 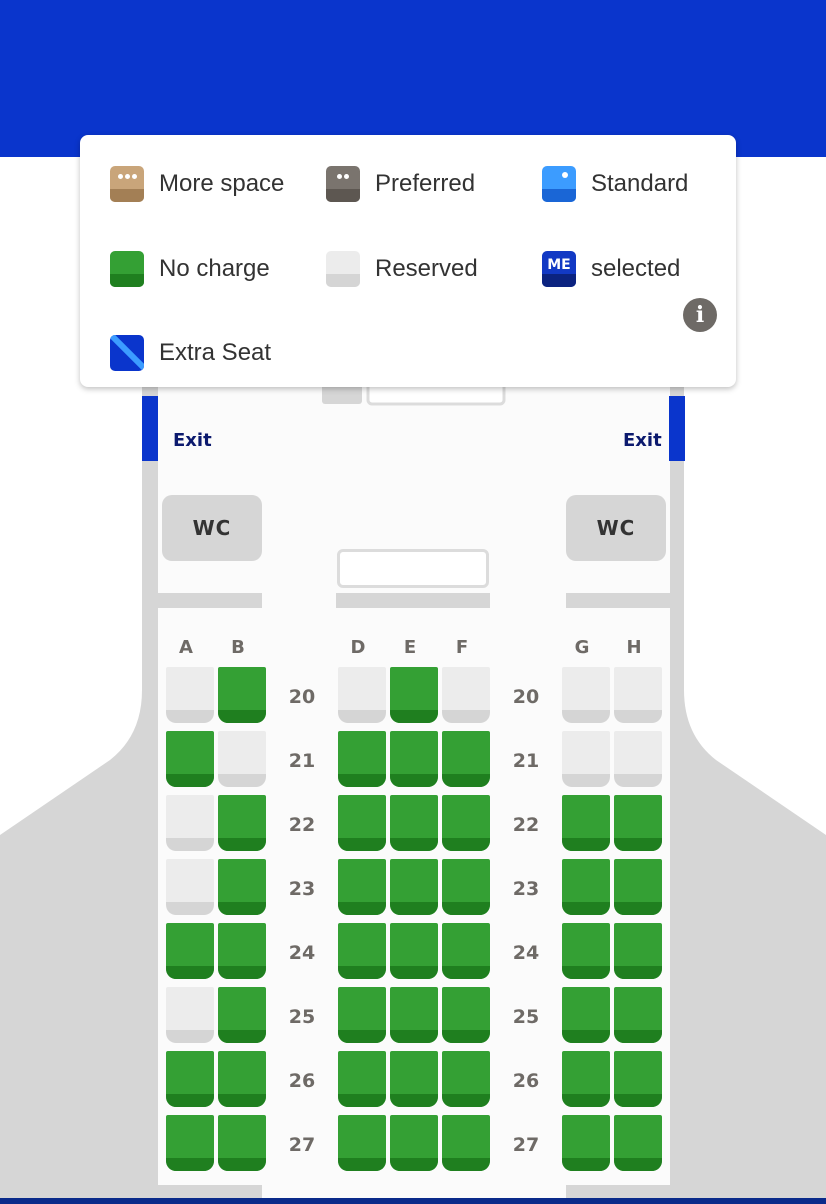 I want to click on cabin-divider-right, so click(x=618, y=600).